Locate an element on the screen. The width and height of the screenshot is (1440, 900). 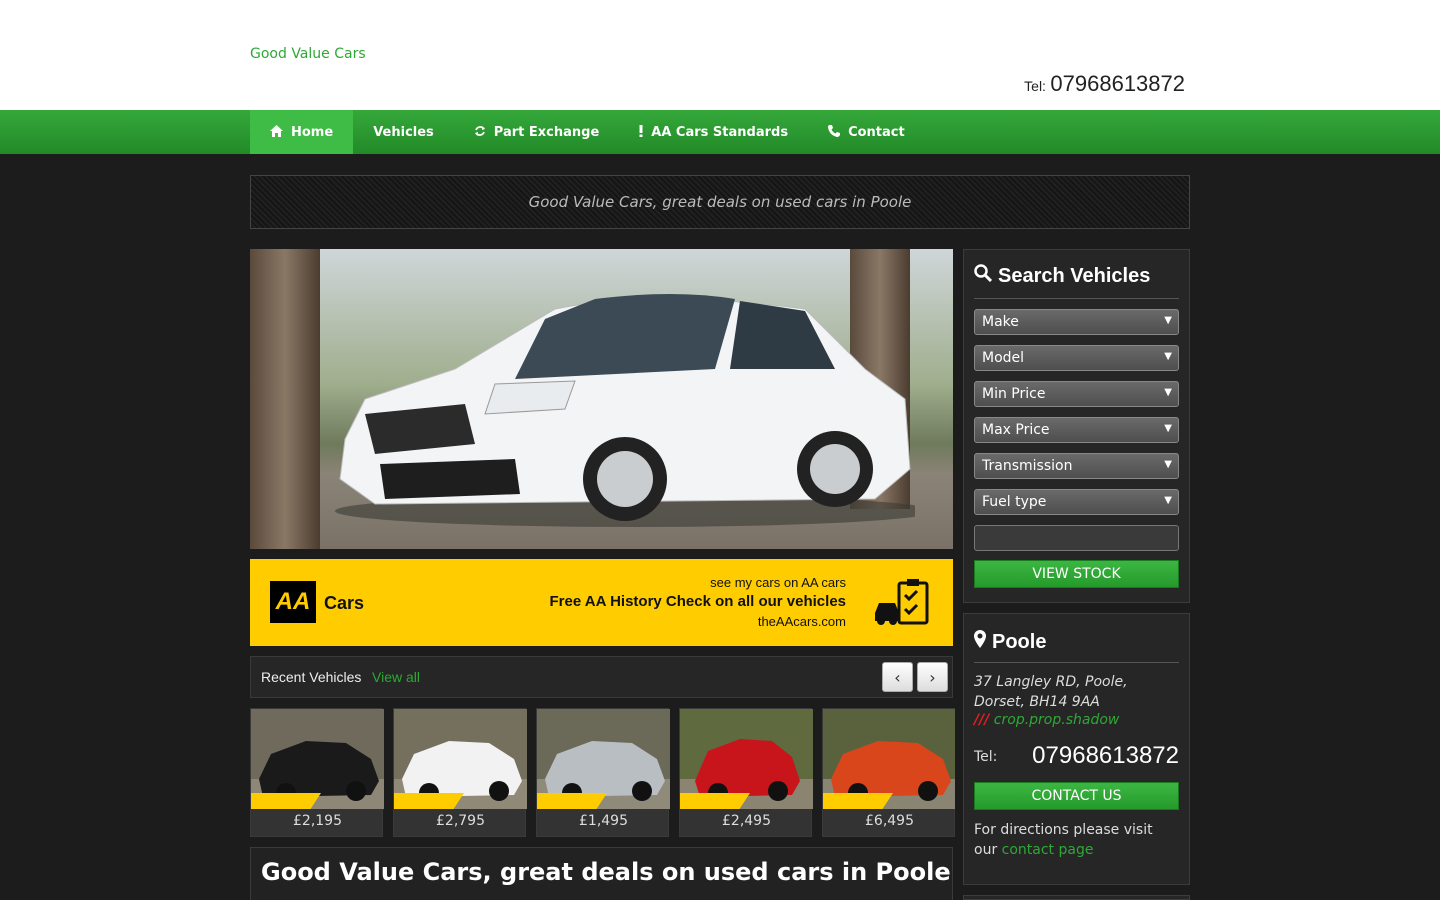
chevron-left-icon: ‹ is located at coordinates (897, 677).